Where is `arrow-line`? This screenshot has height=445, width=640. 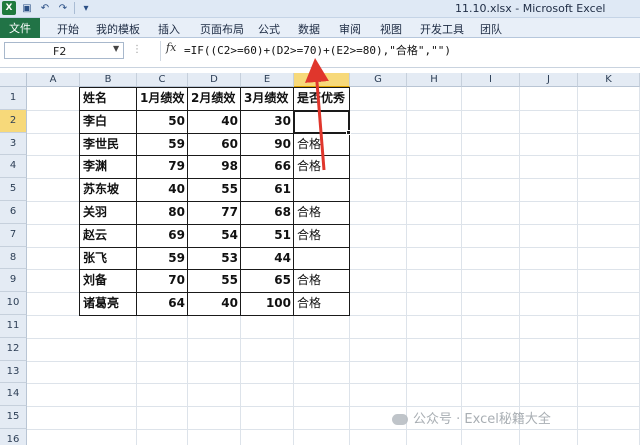
arrow-line is located at coordinates (316, 114).